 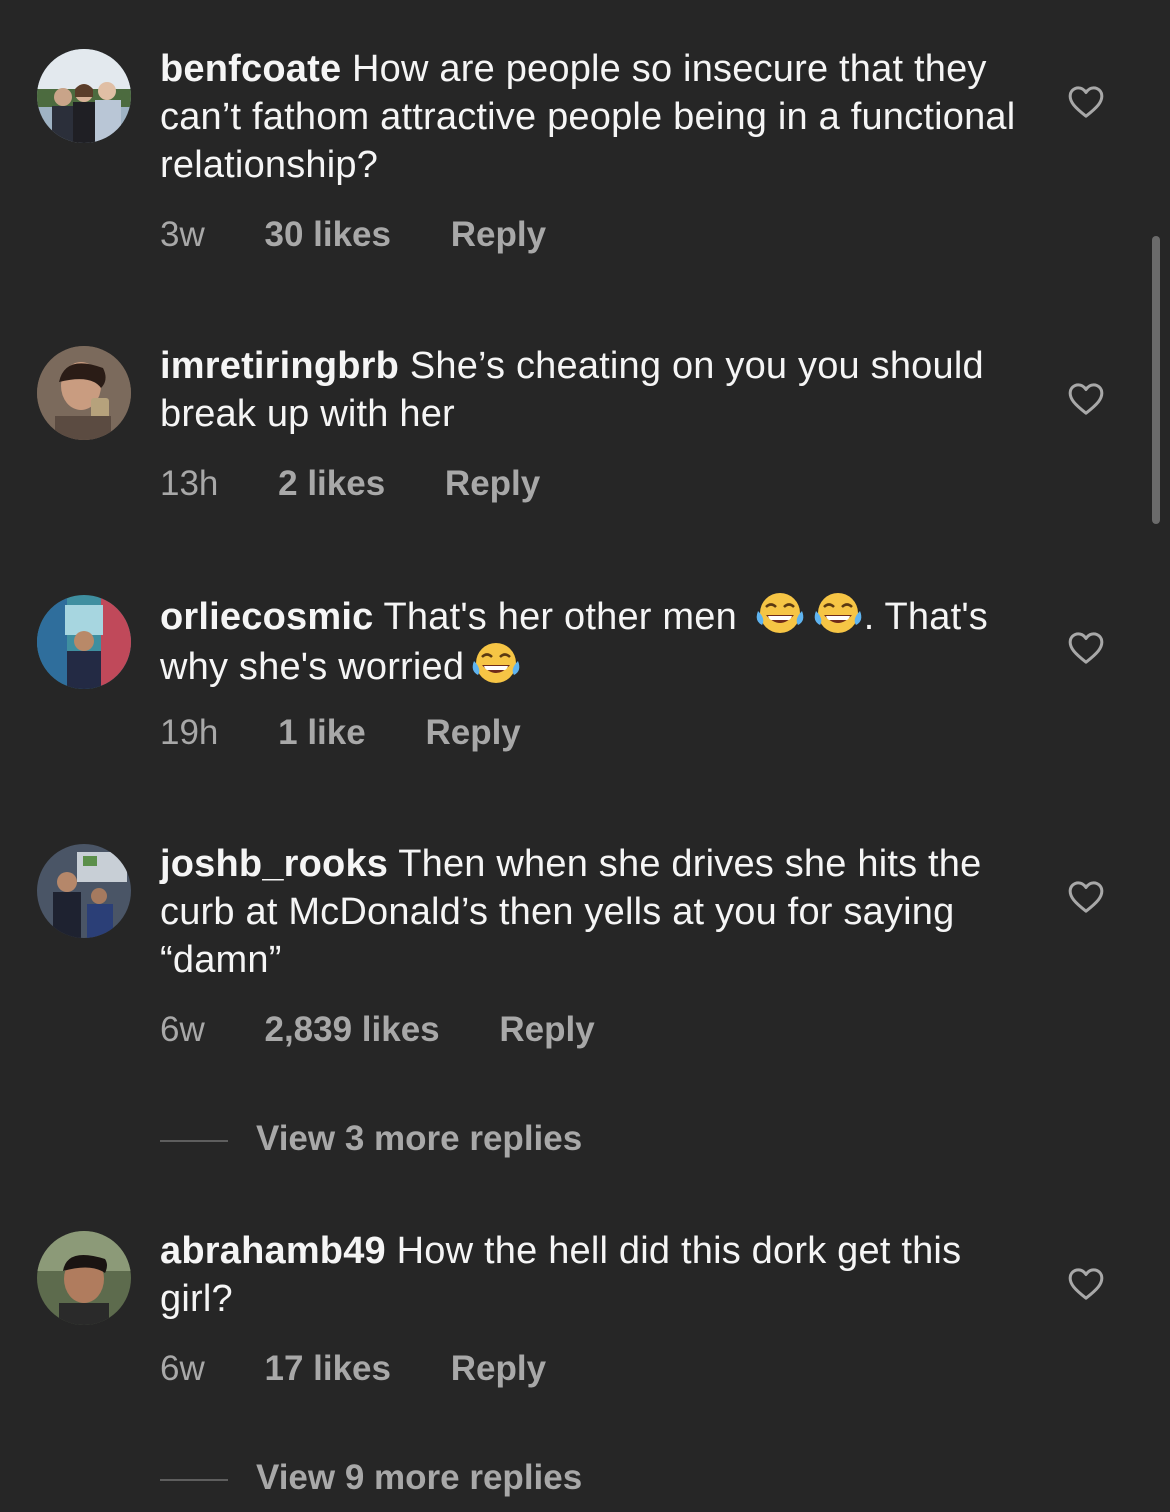 What do you see at coordinates (182, 234) in the screenshot?
I see `comment-time: 3w` at bounding box center [182, 234].